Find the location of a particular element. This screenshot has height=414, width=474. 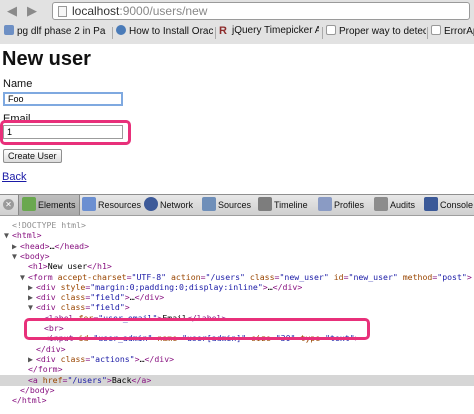

elements-icon is located at coordinates (29, 204).